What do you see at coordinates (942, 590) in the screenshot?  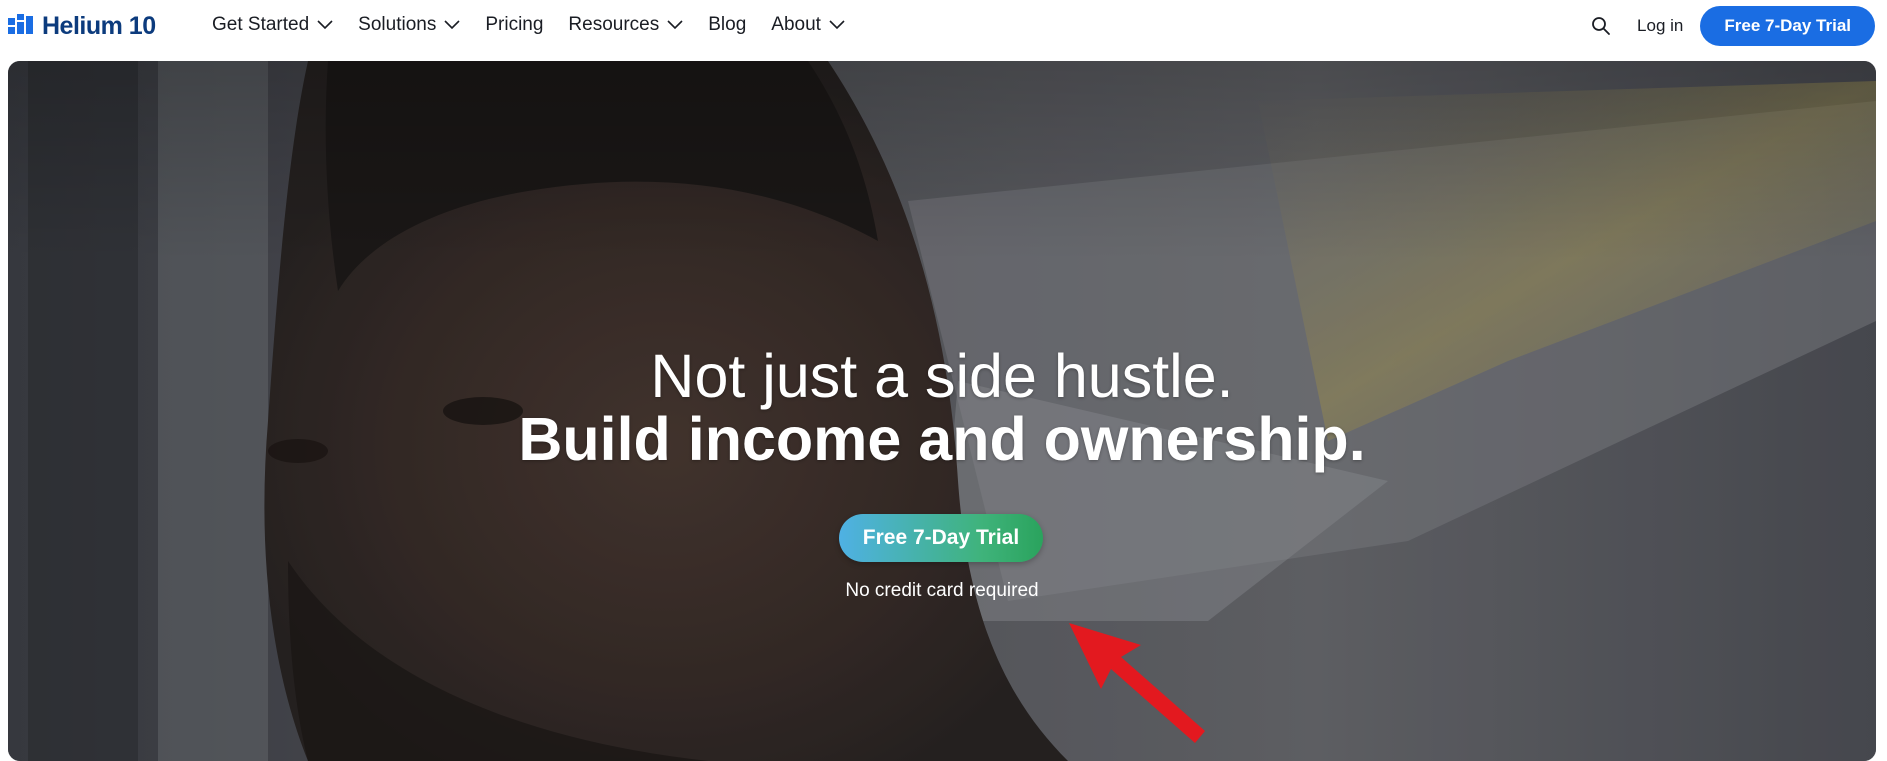 I see `no-credit-card-note: No credit card required` at bounding box center [942, 590].